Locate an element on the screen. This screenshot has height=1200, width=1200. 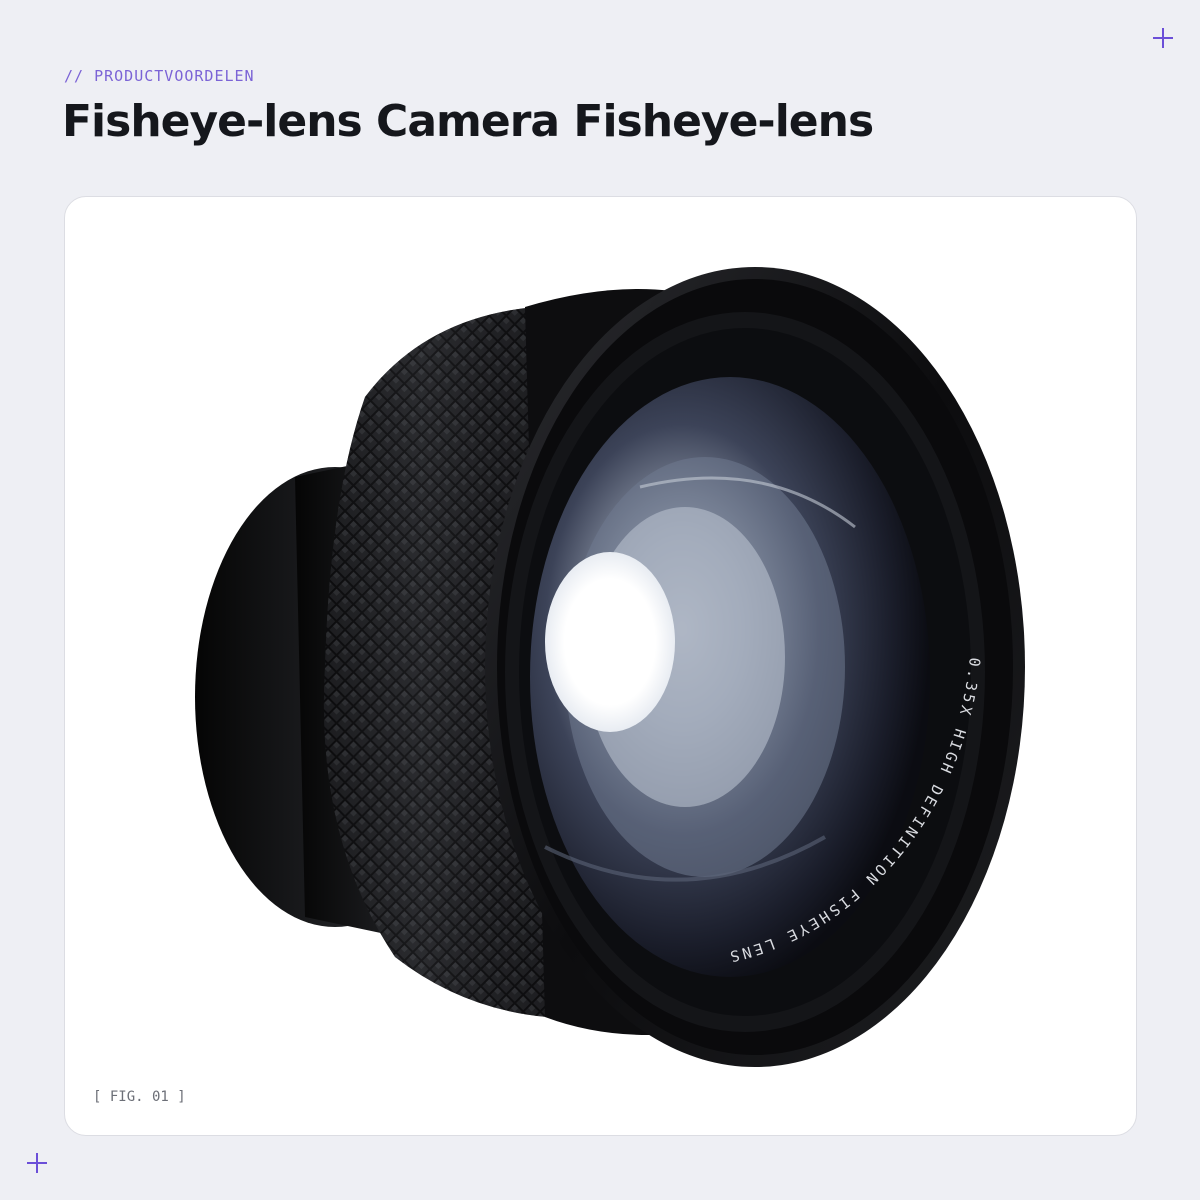
corner-plus-icon-bottom-left is located at coordinates (37, 1163).